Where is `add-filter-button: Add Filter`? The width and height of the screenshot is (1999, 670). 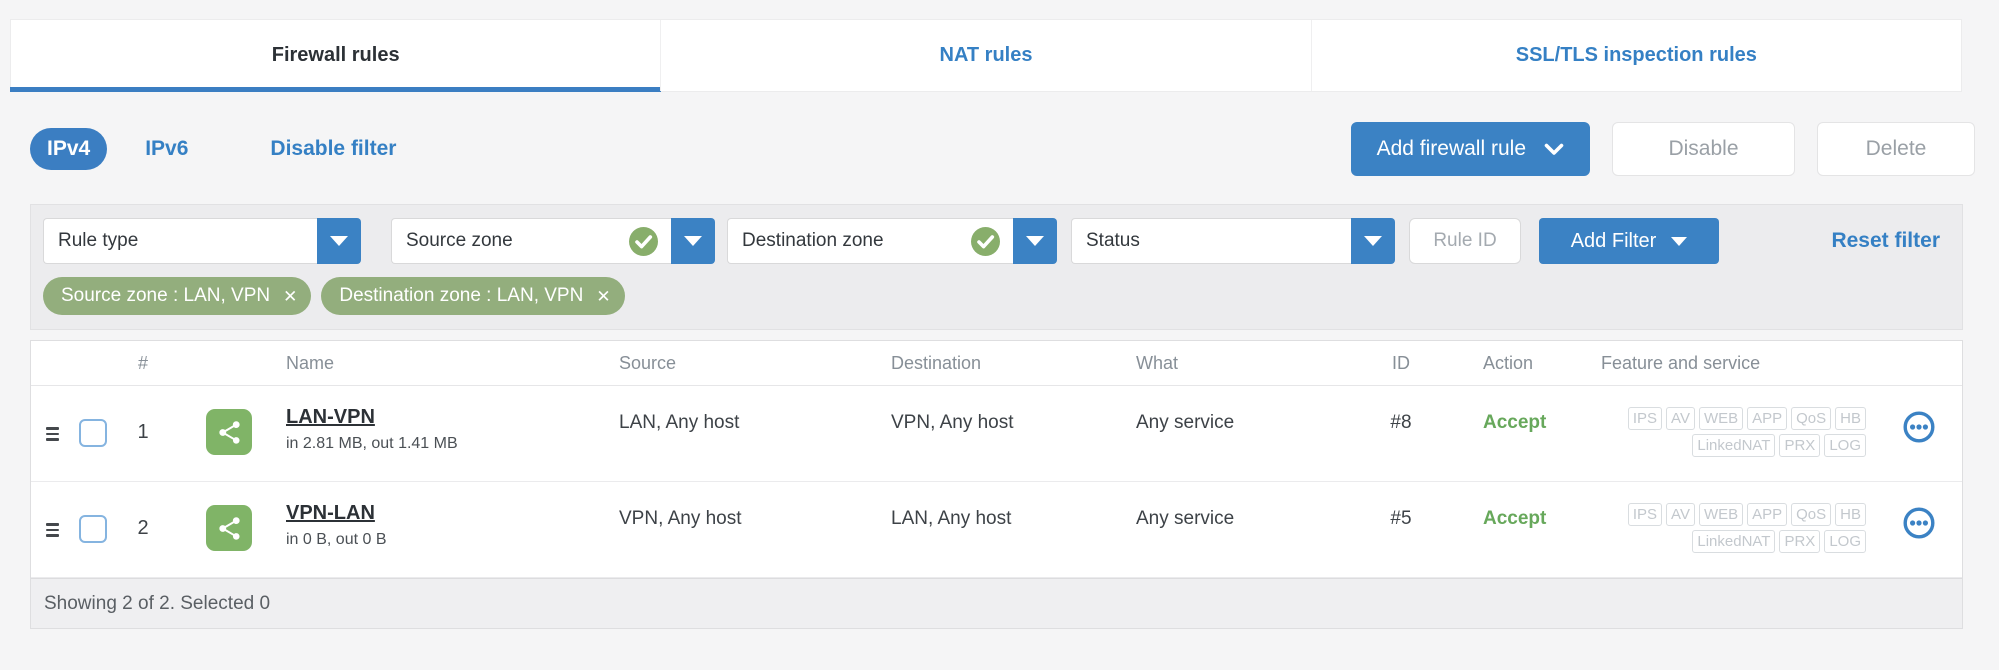
add-filter-button: Add Filter is located at coordinates (1629, 241).